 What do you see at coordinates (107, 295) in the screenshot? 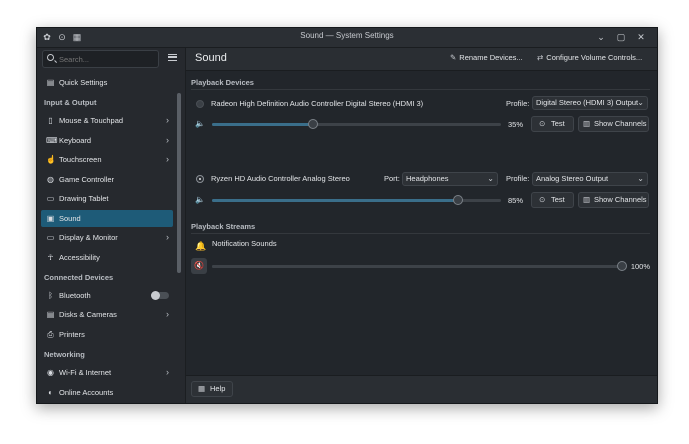
I see `sidebar-item-bluetooth: ᛒ Bluetooth` at bounding box center [107, 295].